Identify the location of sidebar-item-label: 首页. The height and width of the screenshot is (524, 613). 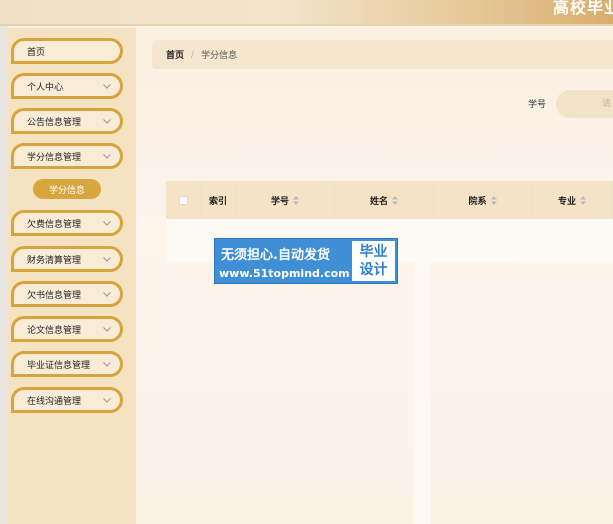
(36, 52).